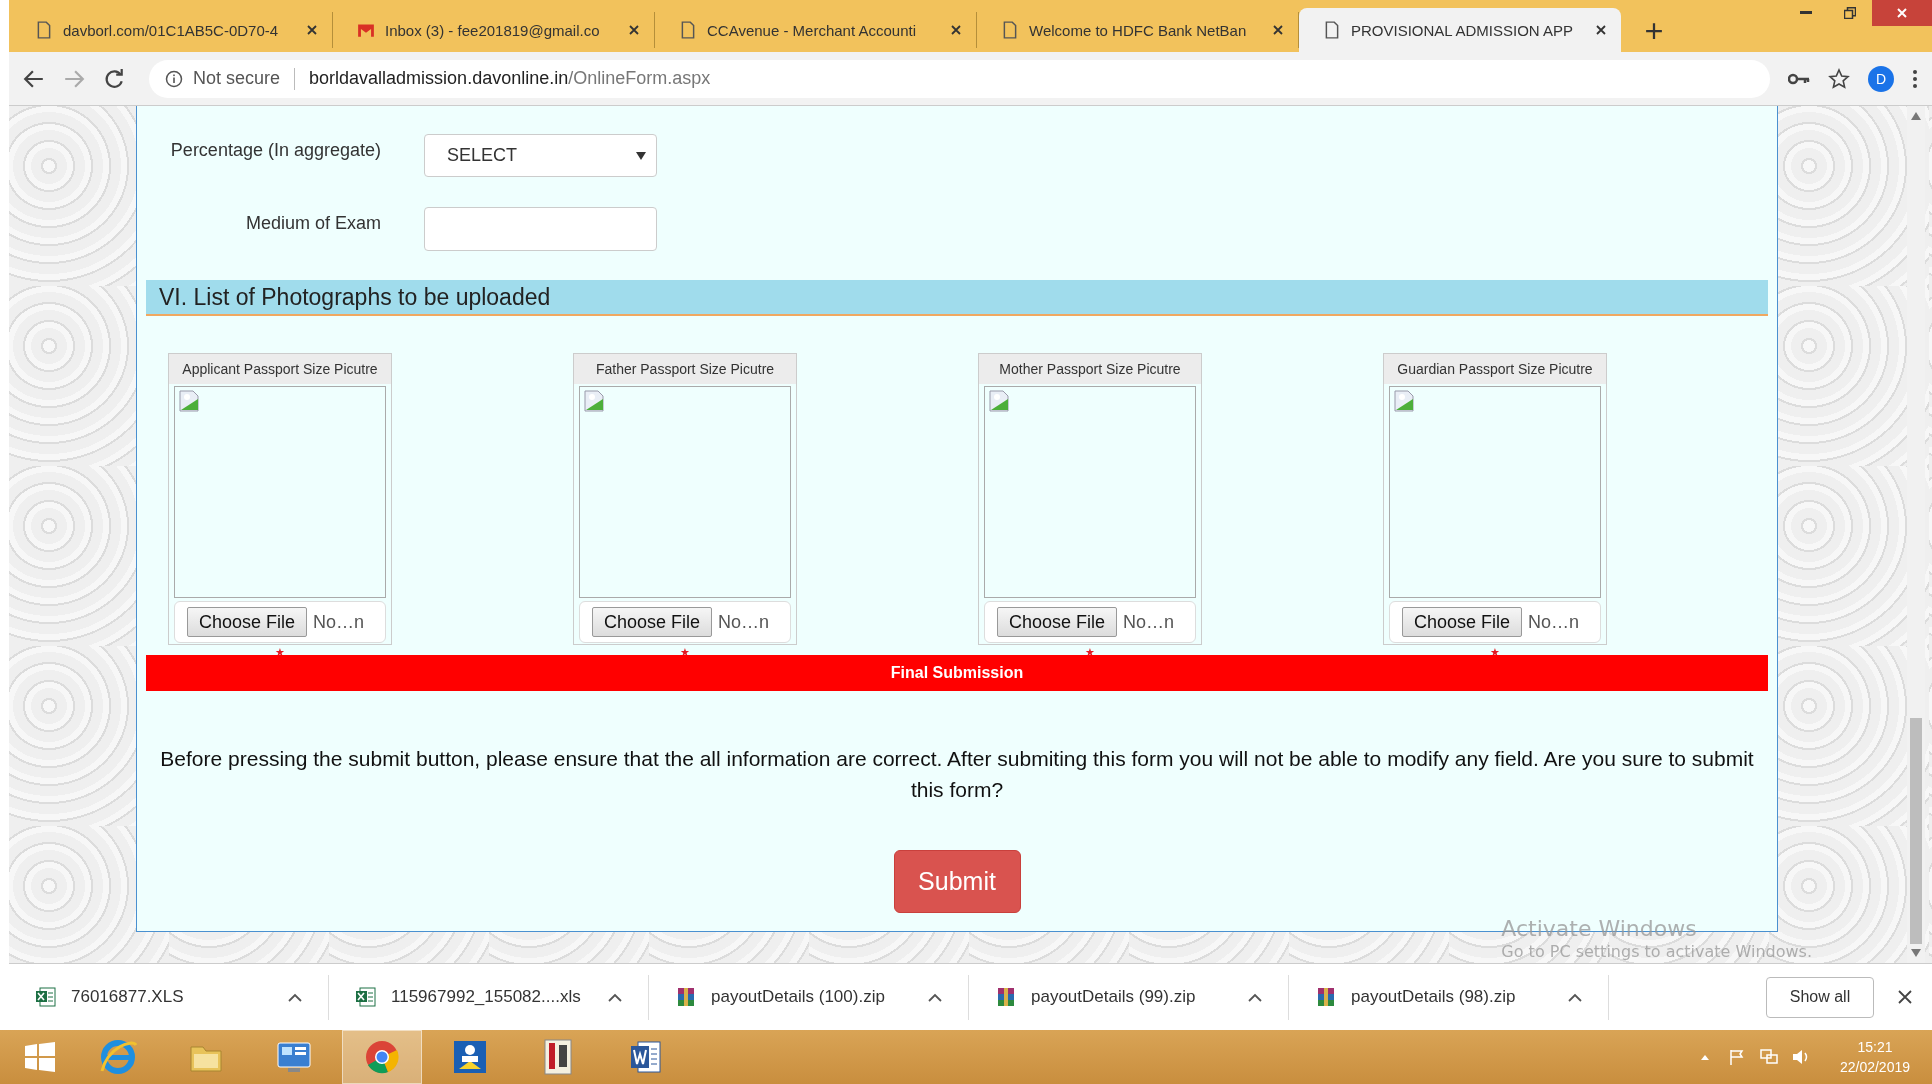 This screenshot has height=1084, width=1932. Describe the element at coordinates (382, 1057) in the screenshot. I see `chrome-icon` at that location.